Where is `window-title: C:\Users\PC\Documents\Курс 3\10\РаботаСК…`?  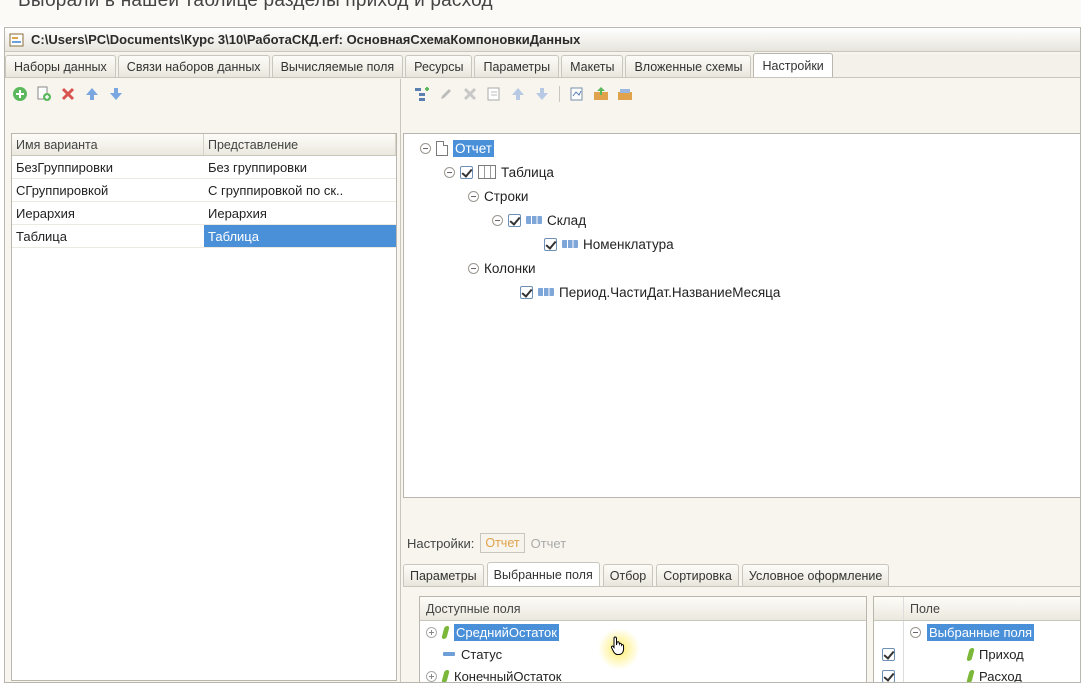
window-title: C:\Users\PC\Documents\Курс 3\10\РаботаСК… is located at coordinates (306, 39).